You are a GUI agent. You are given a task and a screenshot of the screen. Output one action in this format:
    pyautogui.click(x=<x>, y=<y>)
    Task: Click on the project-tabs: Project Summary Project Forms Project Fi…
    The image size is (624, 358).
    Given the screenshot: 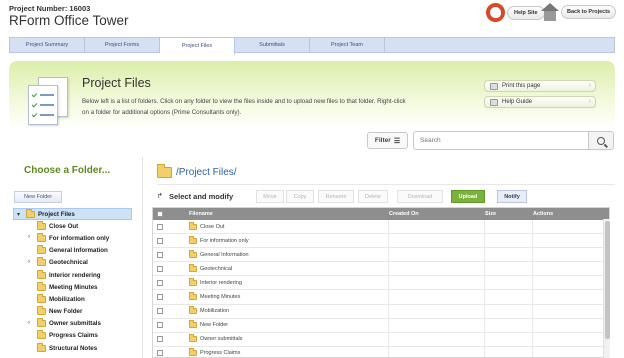 What is the action you would take?
    pyautogui.click(x=312, y=46)
    